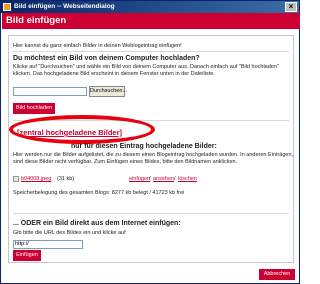  I want to click on image-url-input: http://, so click(48, 244).